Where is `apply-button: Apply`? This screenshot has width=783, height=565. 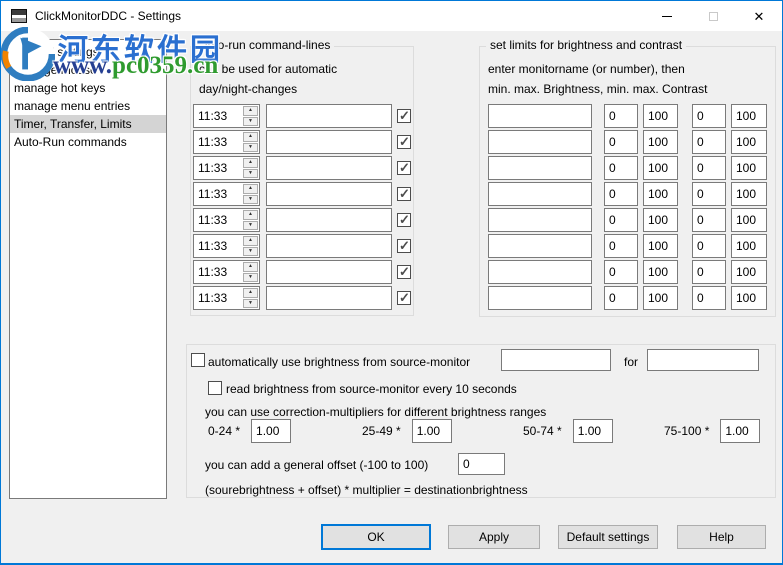
apply-button: Apply is located at coordinates (494, 537).